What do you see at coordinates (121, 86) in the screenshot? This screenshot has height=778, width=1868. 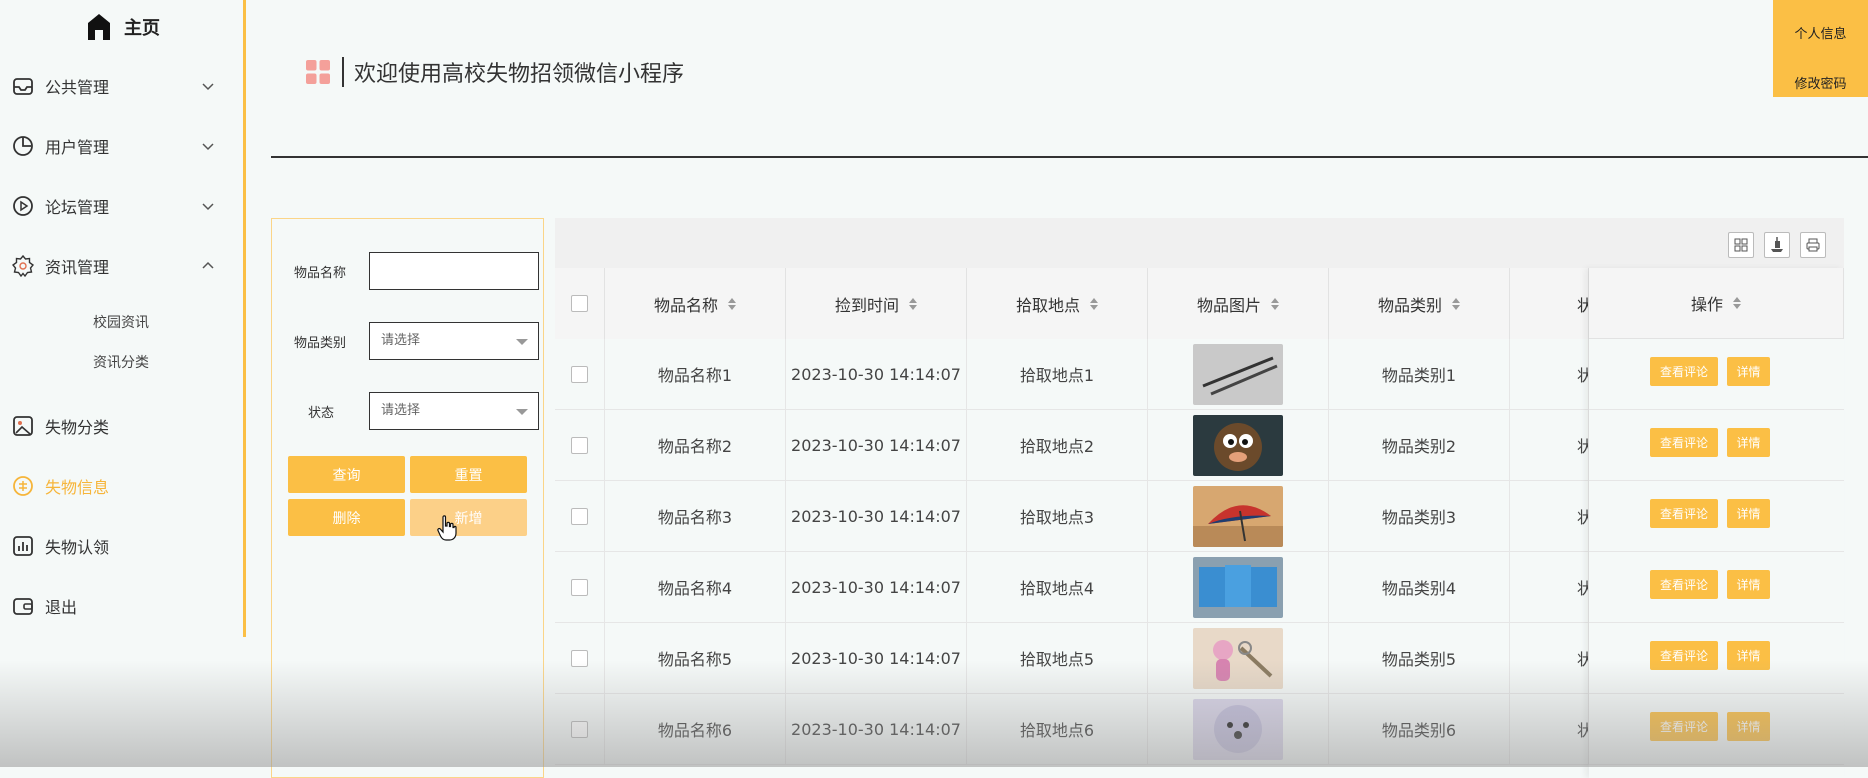 I see `sidebar-item-public: 公共管理` at bounding box center [121, 86].